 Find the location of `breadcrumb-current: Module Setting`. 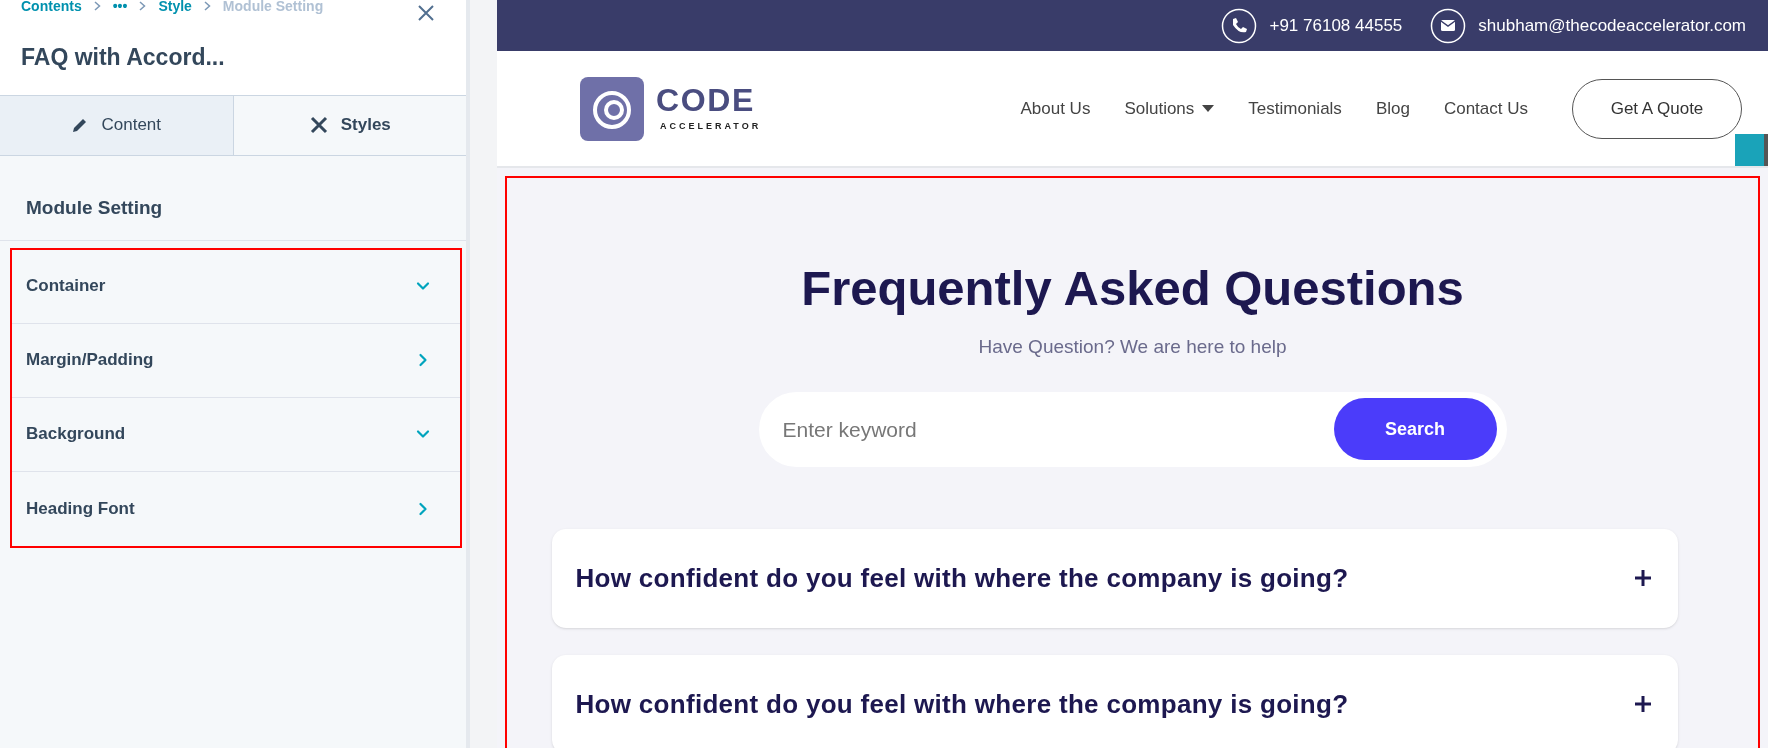

breadcrumb-current: Module Setting is located at coordinates (273, 8).